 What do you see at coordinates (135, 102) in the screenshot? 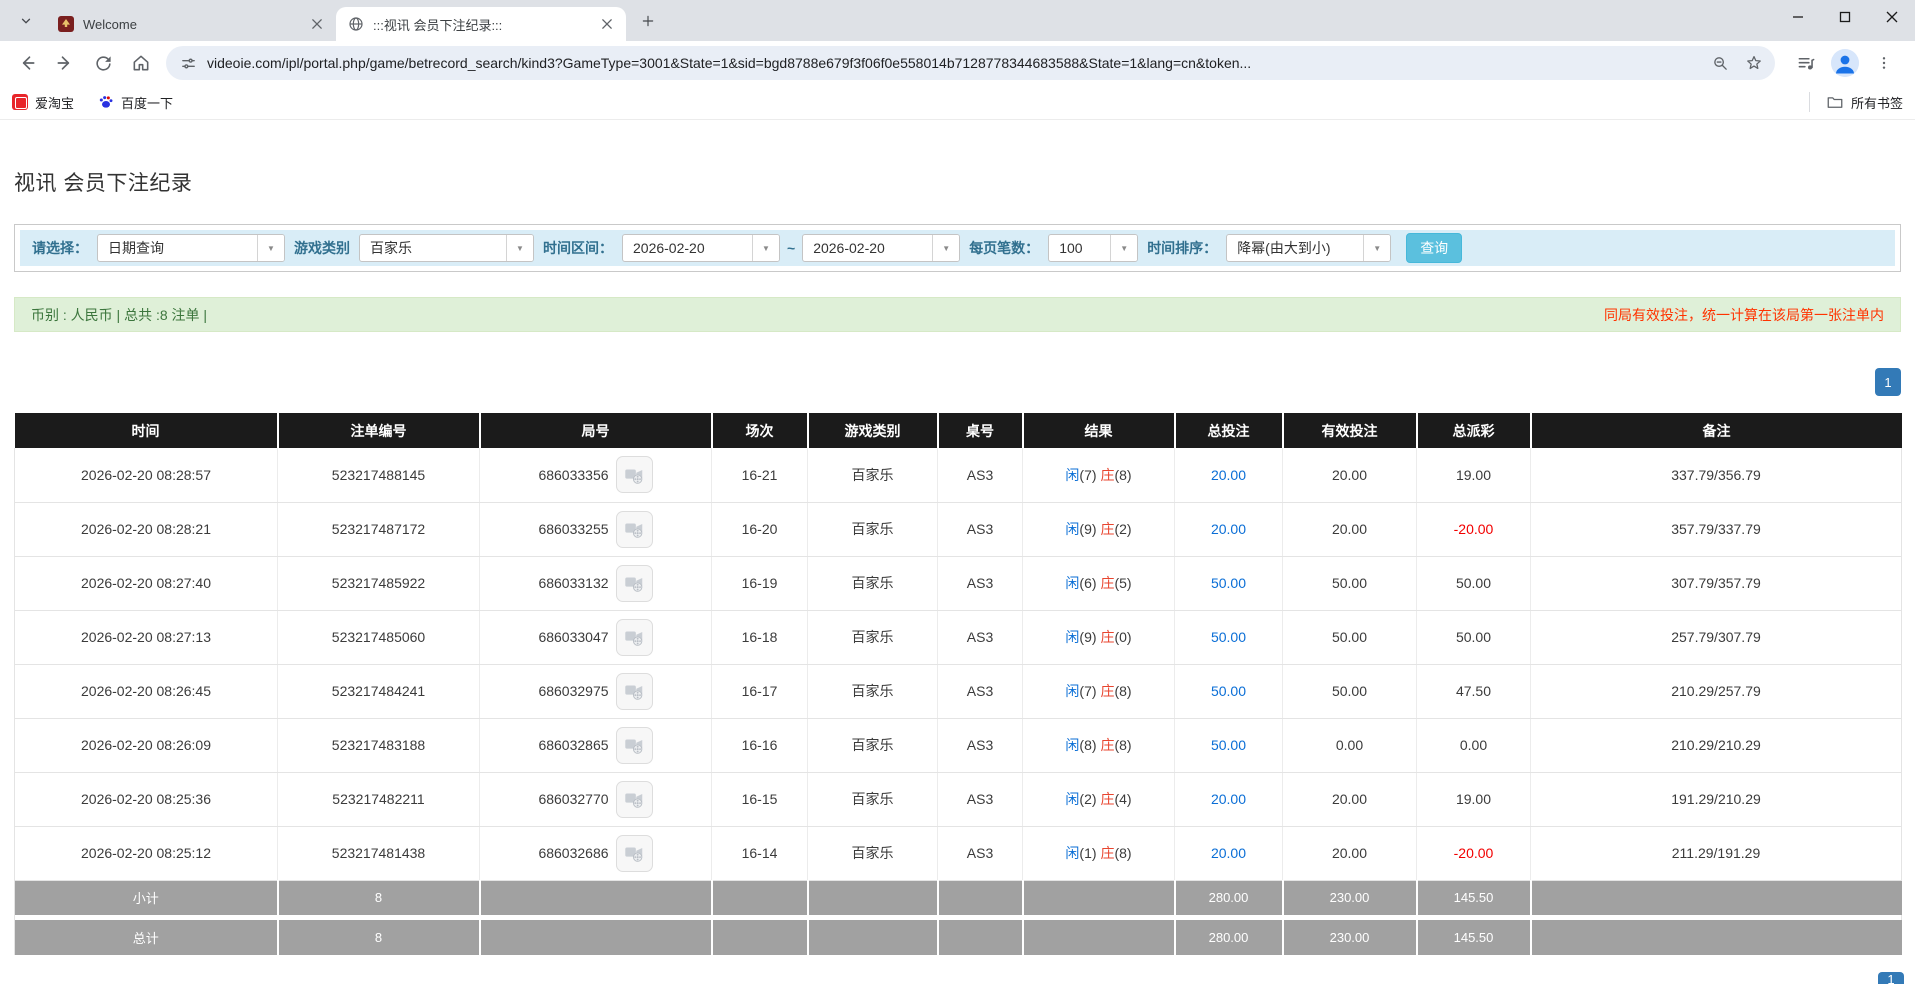
I see `bookmark-baidu: 百度一下` at bounding box center [135, 102].